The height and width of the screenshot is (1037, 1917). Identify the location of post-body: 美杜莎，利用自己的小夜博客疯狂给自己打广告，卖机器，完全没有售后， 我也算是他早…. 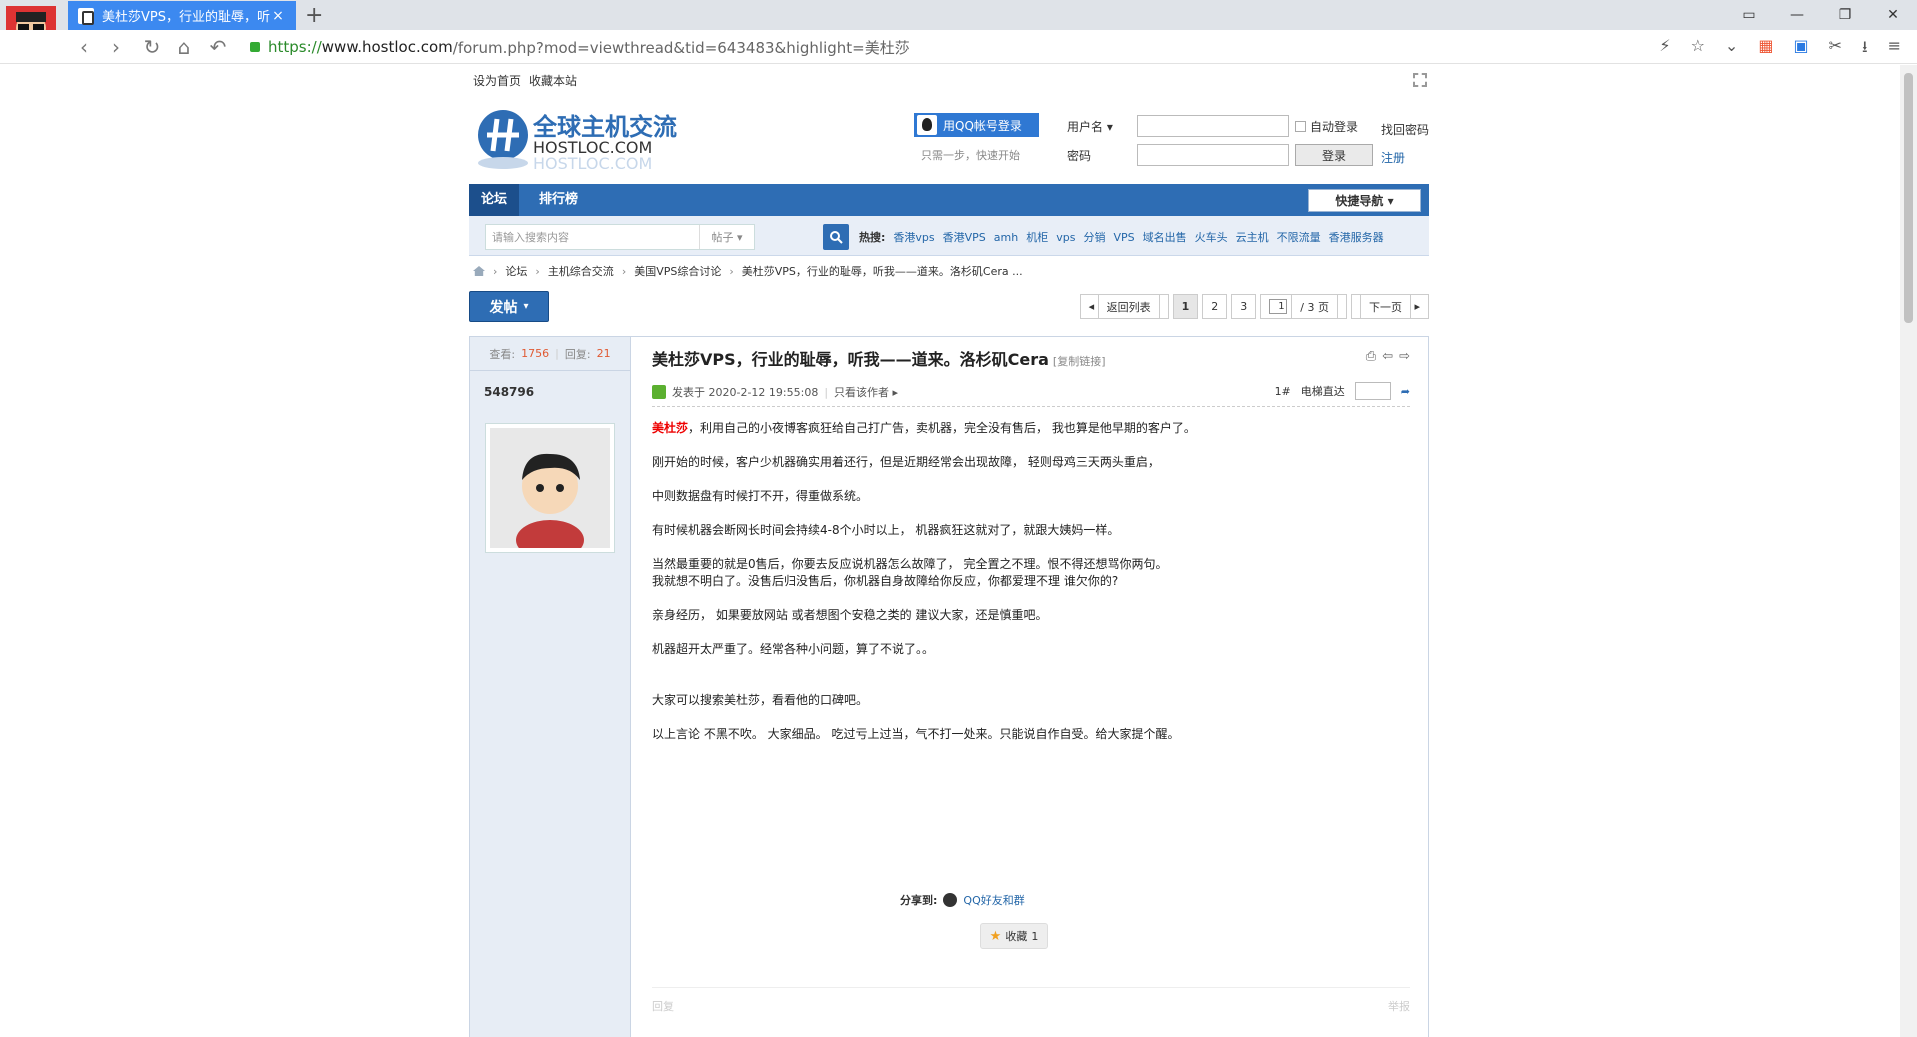
(1032, 590).